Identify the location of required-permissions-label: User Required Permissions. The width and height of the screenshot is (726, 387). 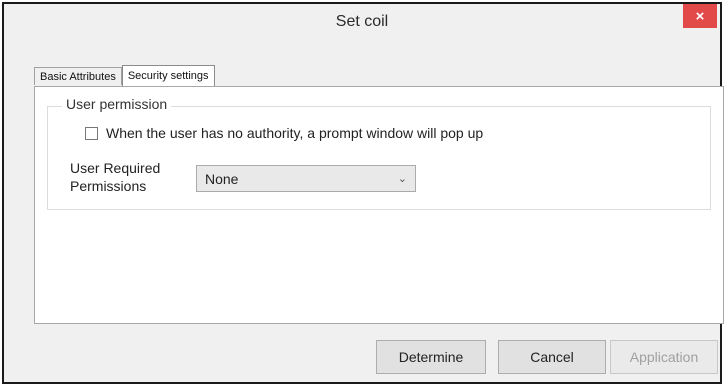
(115, 177).